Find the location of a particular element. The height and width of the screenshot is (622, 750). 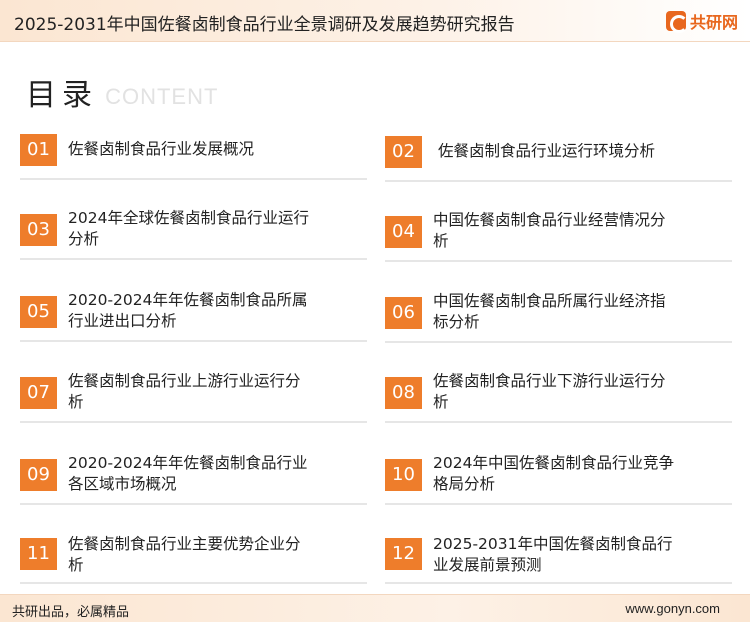

toc-item-line-2: 各区域市场概况 is located at coordinates (122, 484).